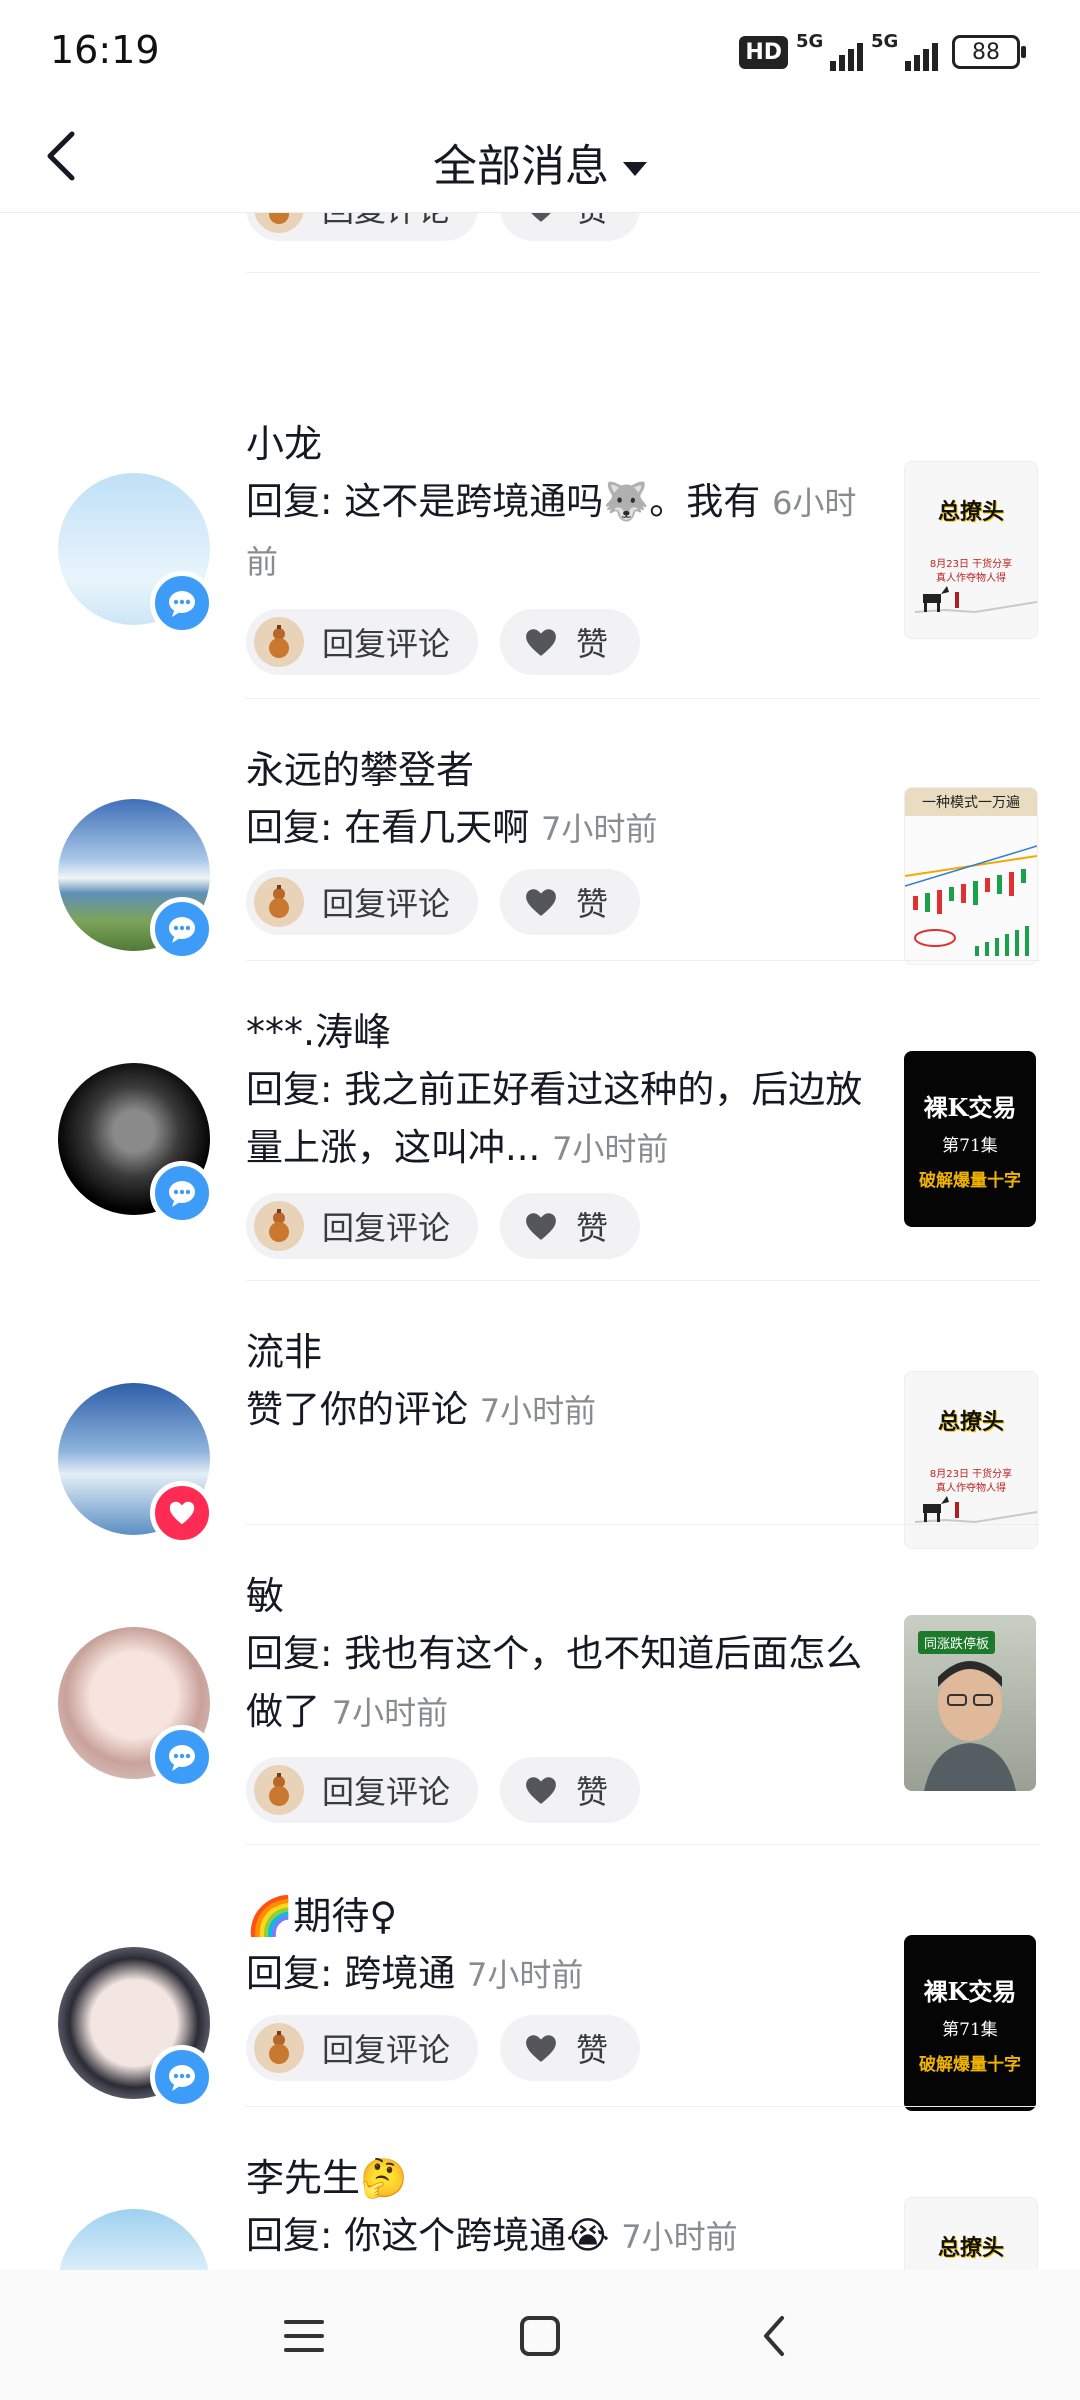 The image size is (1080, 2400). What do you see at coordinates (284, 1348) in the screenshot?
I see `user-name: 流非` at bounding box center [284, 1348].